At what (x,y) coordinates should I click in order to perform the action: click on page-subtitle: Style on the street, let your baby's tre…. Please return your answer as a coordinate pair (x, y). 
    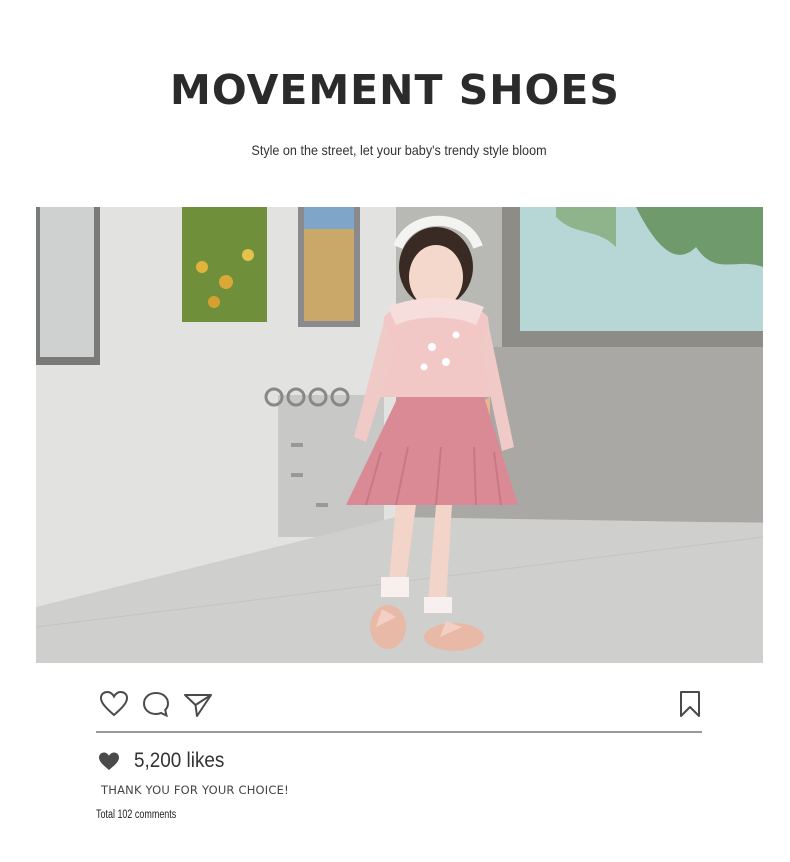
    Looking at the image, I should click on (399, 150).